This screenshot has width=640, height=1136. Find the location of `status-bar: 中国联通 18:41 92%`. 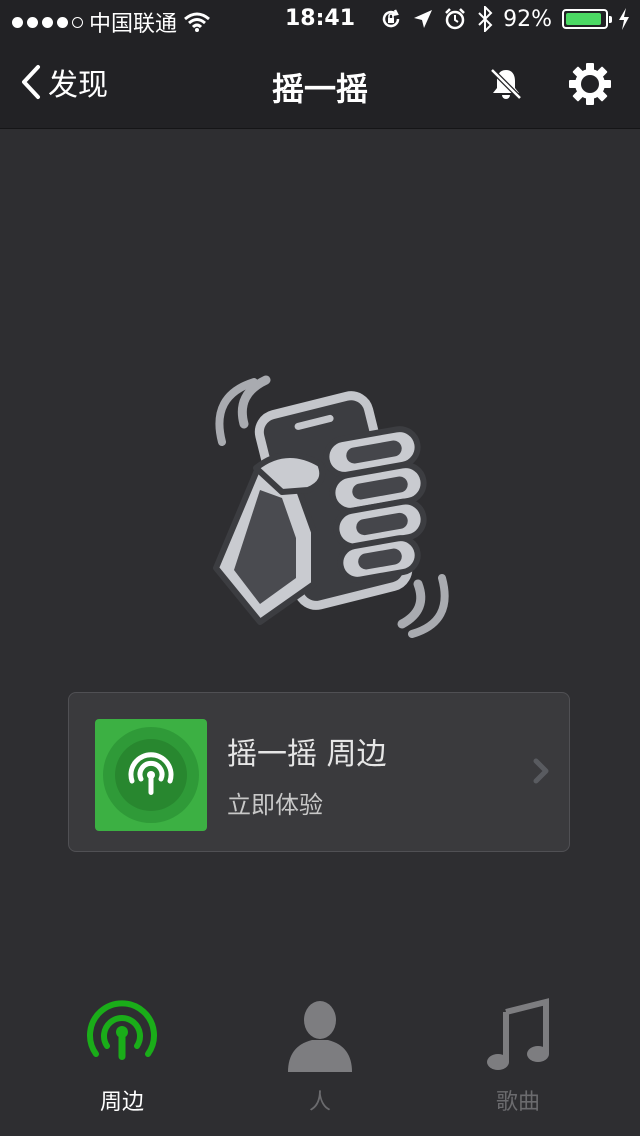

status-bar: 中国联通 18:41 92% is located at coordinates (320, 20).